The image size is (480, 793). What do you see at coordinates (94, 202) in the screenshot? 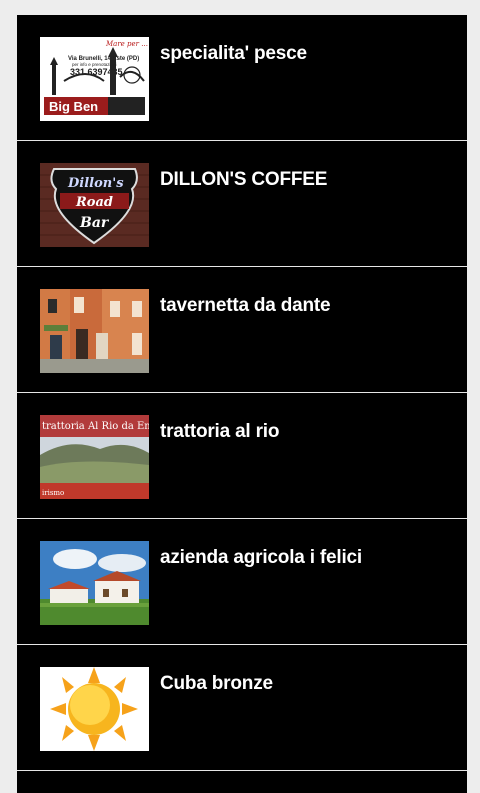
I see `svg-text: Road` at bounding box center [94, 202].